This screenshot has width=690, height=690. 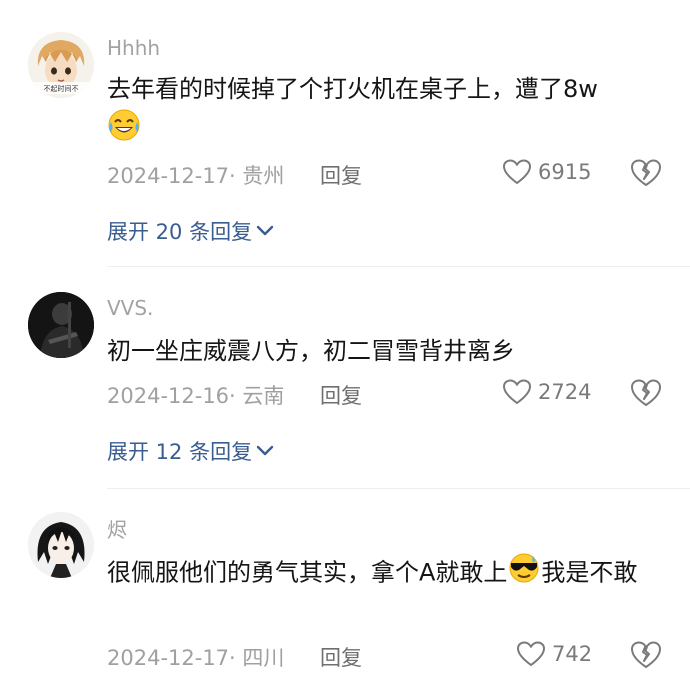 I want to click on comment-text: 很佩服他们的勇气其实，拿个A就敢上 我是不敢, so click(x=387, y=573).